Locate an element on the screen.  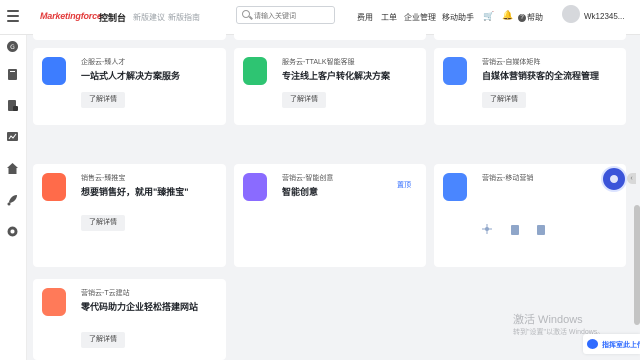
search-input is located at coordinates (294, 16).